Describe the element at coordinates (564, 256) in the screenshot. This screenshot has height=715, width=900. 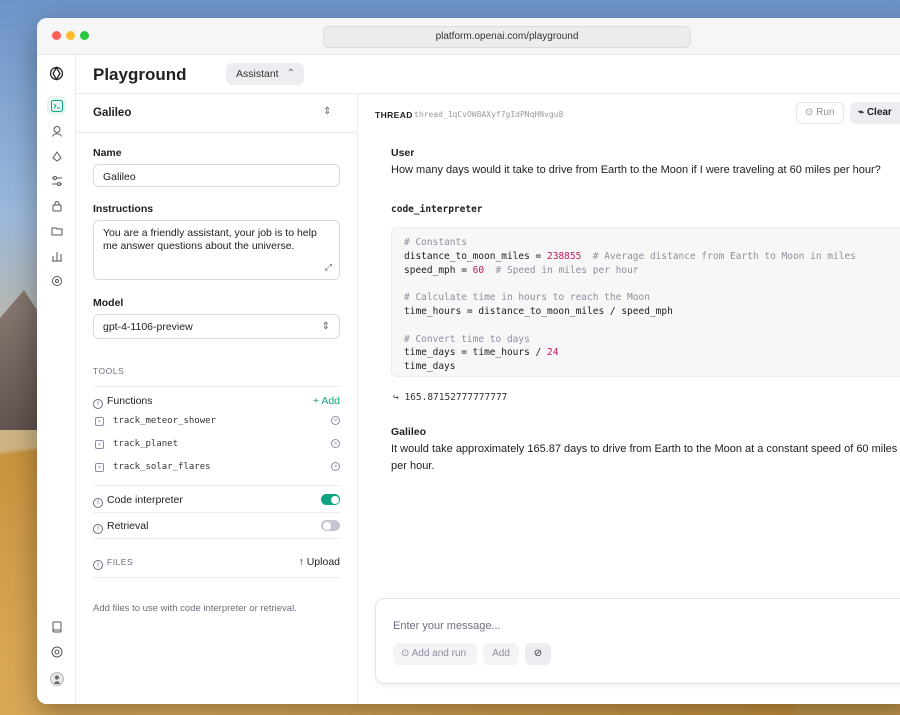
I see `code-number: 238855` at that location.